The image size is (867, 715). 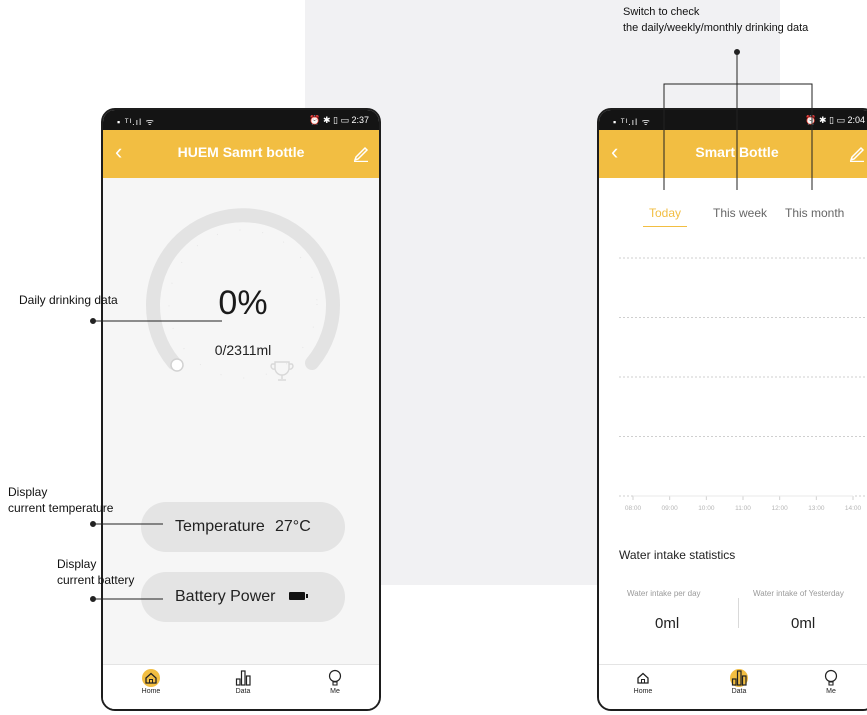 I want to click on temperature-label: Temperature, so click(x=220, y=526).